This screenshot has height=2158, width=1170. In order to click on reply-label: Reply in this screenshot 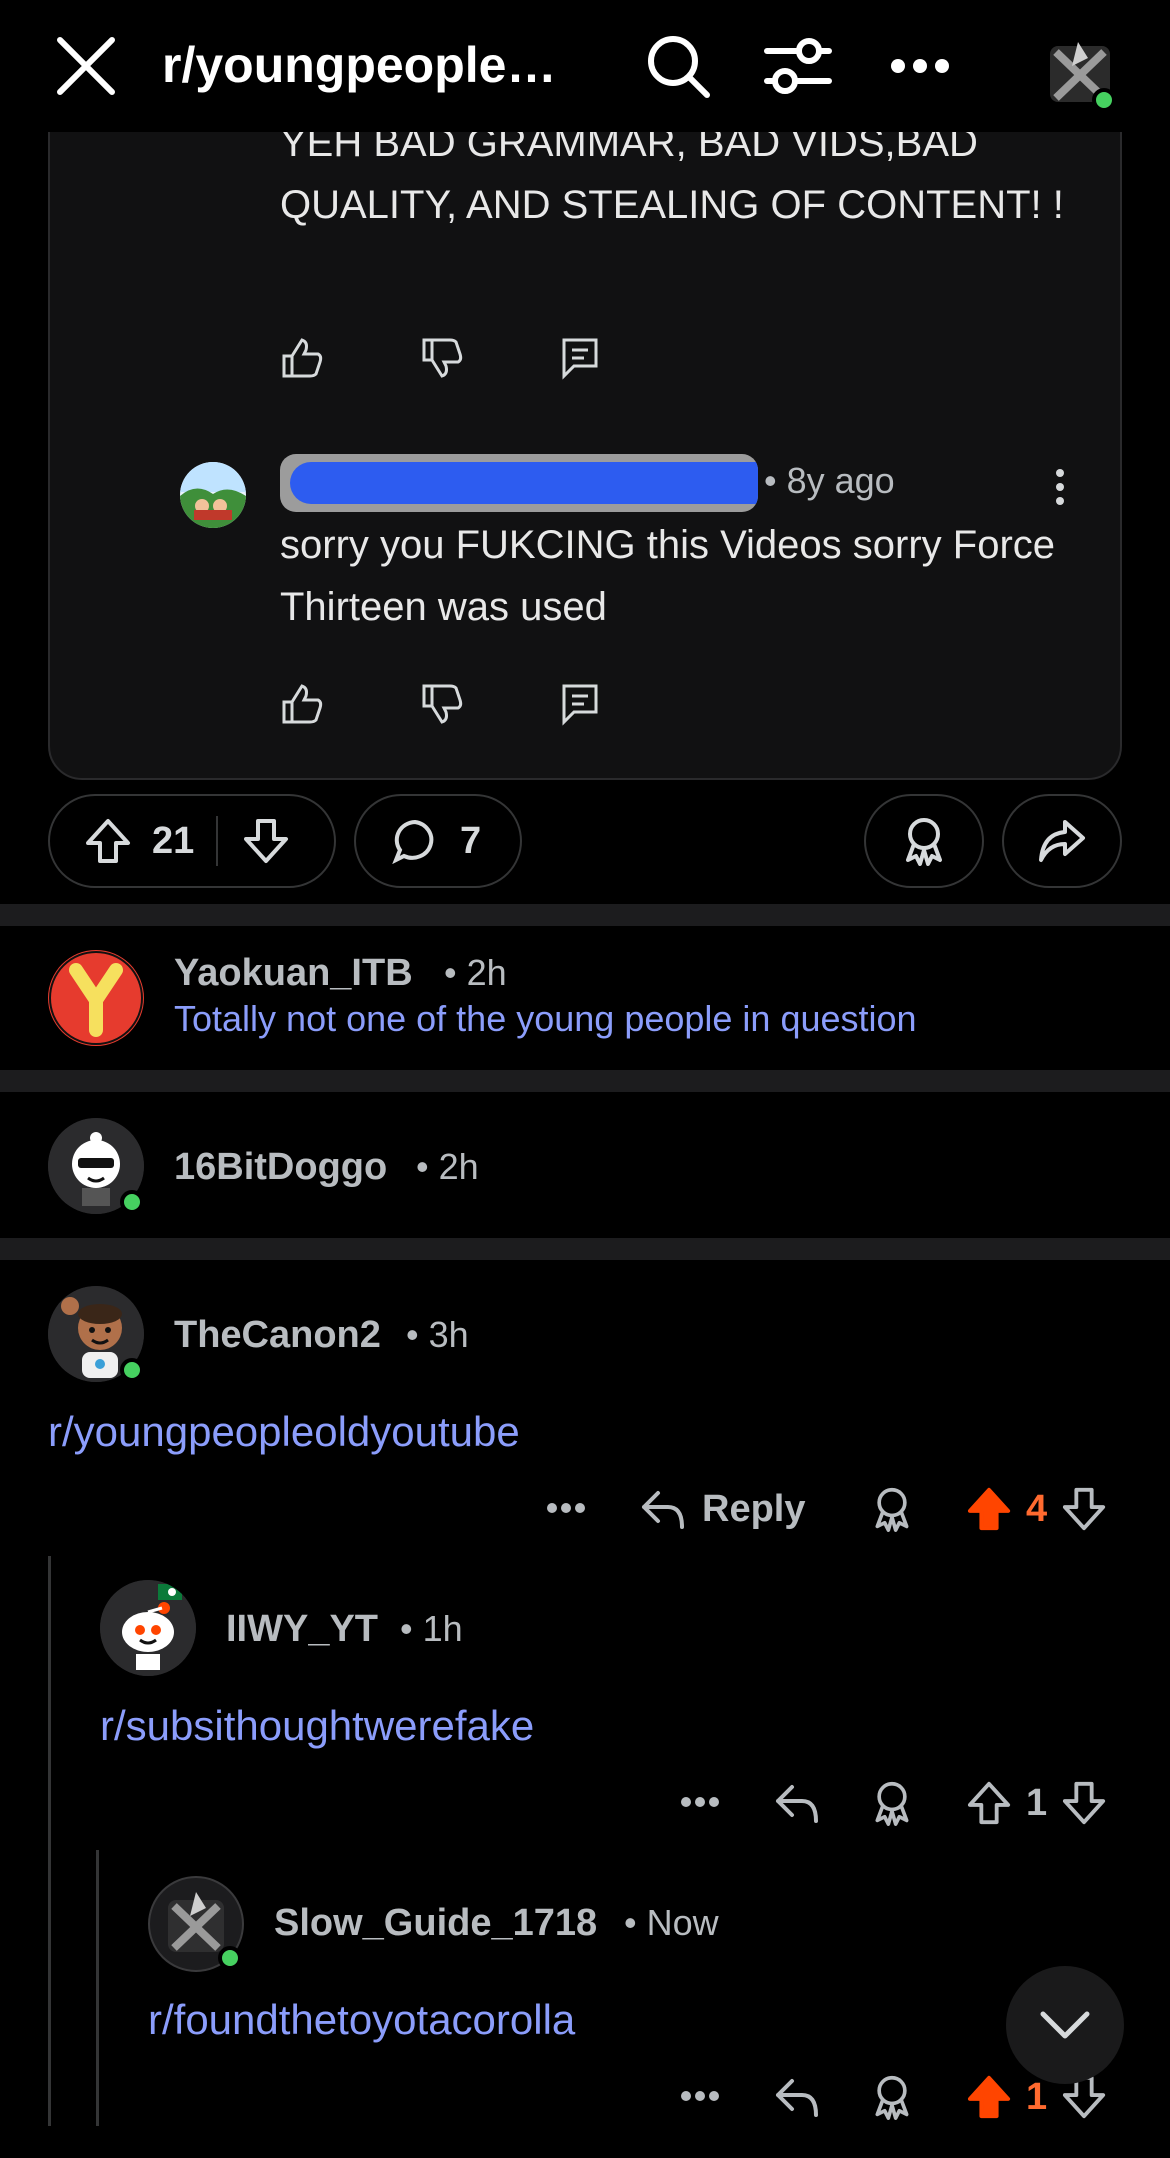, I will do `click(754, 1508)`.